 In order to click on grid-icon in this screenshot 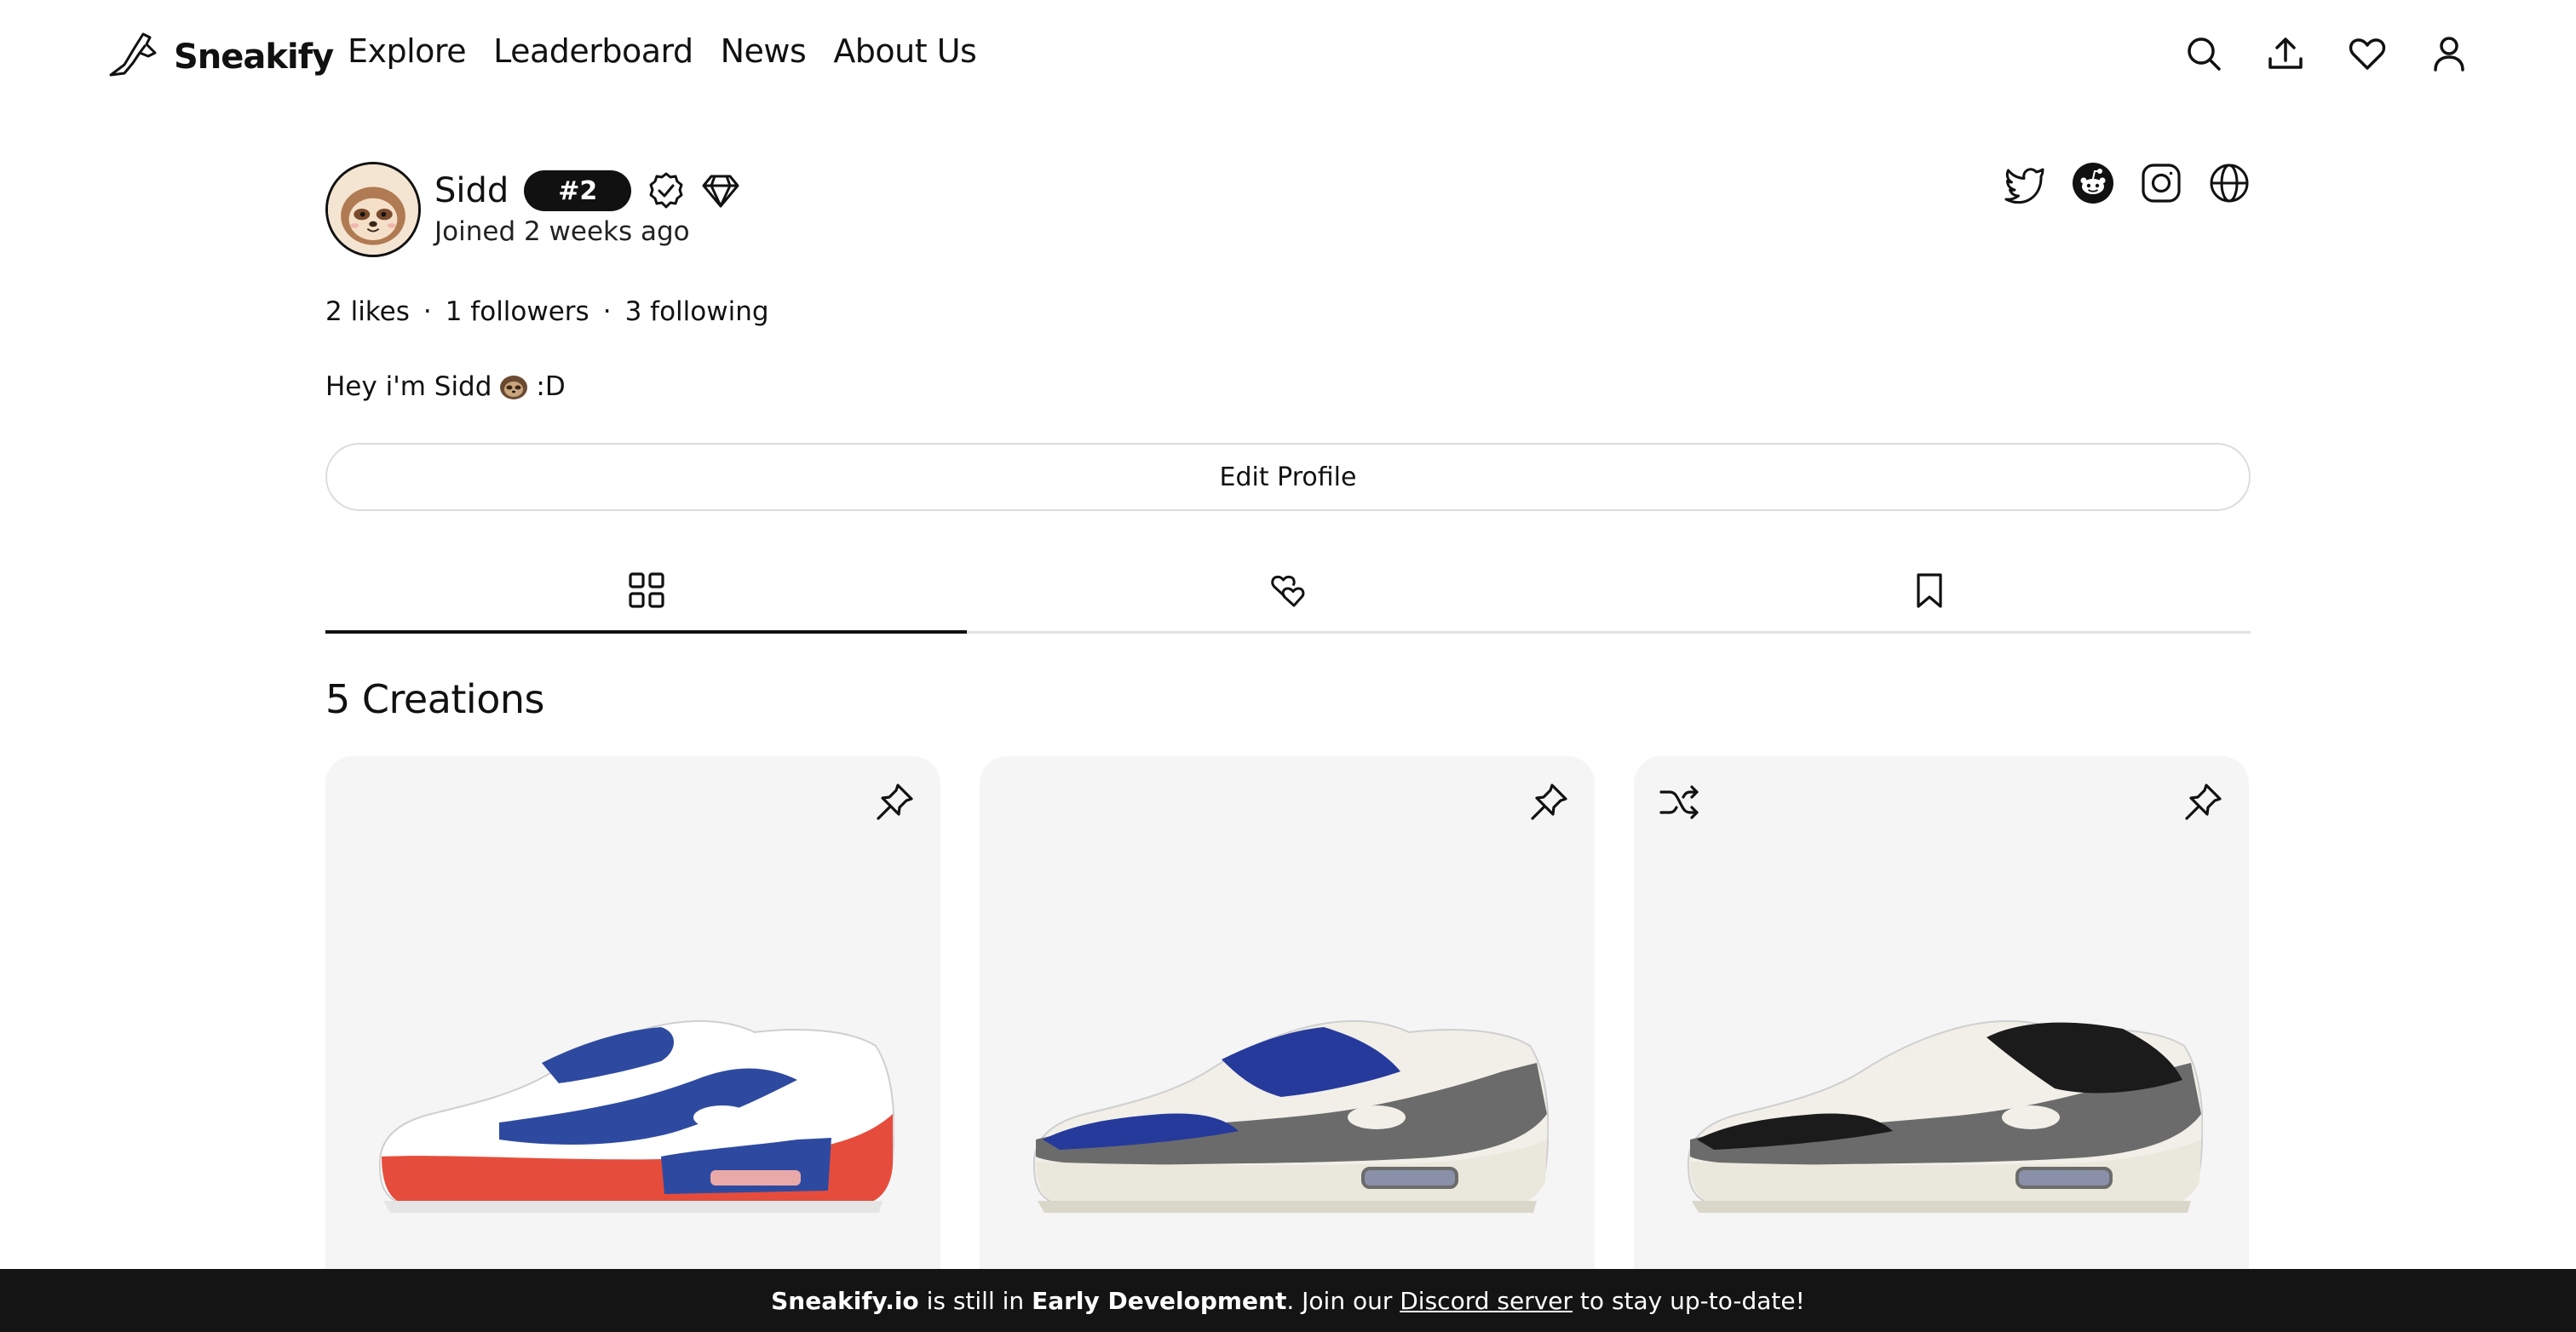, I will do `click(647, 589)`.